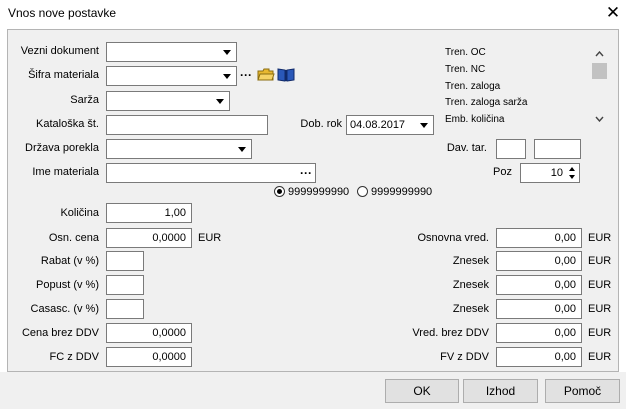  Describe the element at coordinates (502, 172) in the screenshot. I see `poz-label: Poz` at that location.